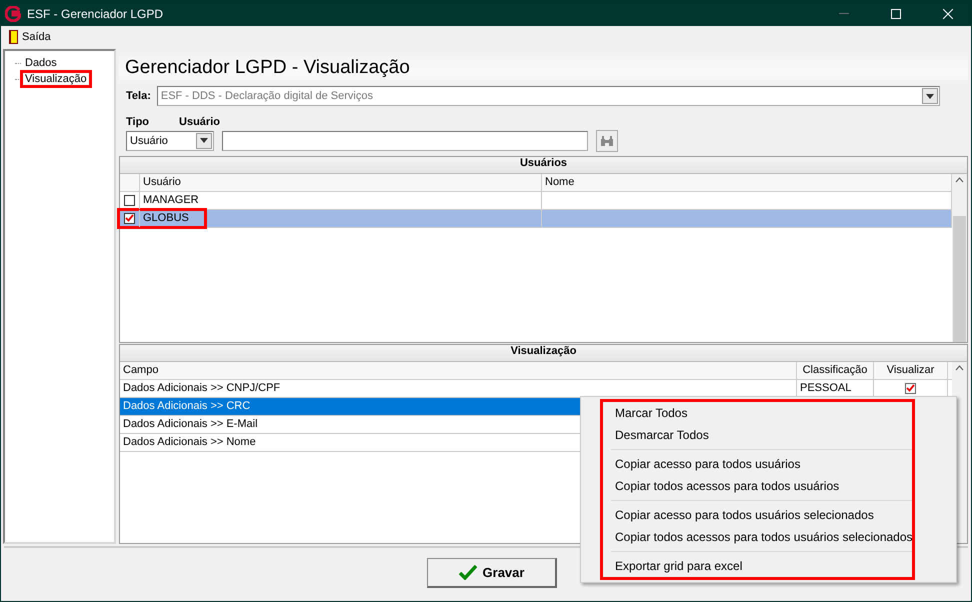 The height and width of the screenshot is (602, 972). What do you see at coordinates (138, 96) in the screenshot?
I see `field-label: Tela:` at bounding box center [138, 96].